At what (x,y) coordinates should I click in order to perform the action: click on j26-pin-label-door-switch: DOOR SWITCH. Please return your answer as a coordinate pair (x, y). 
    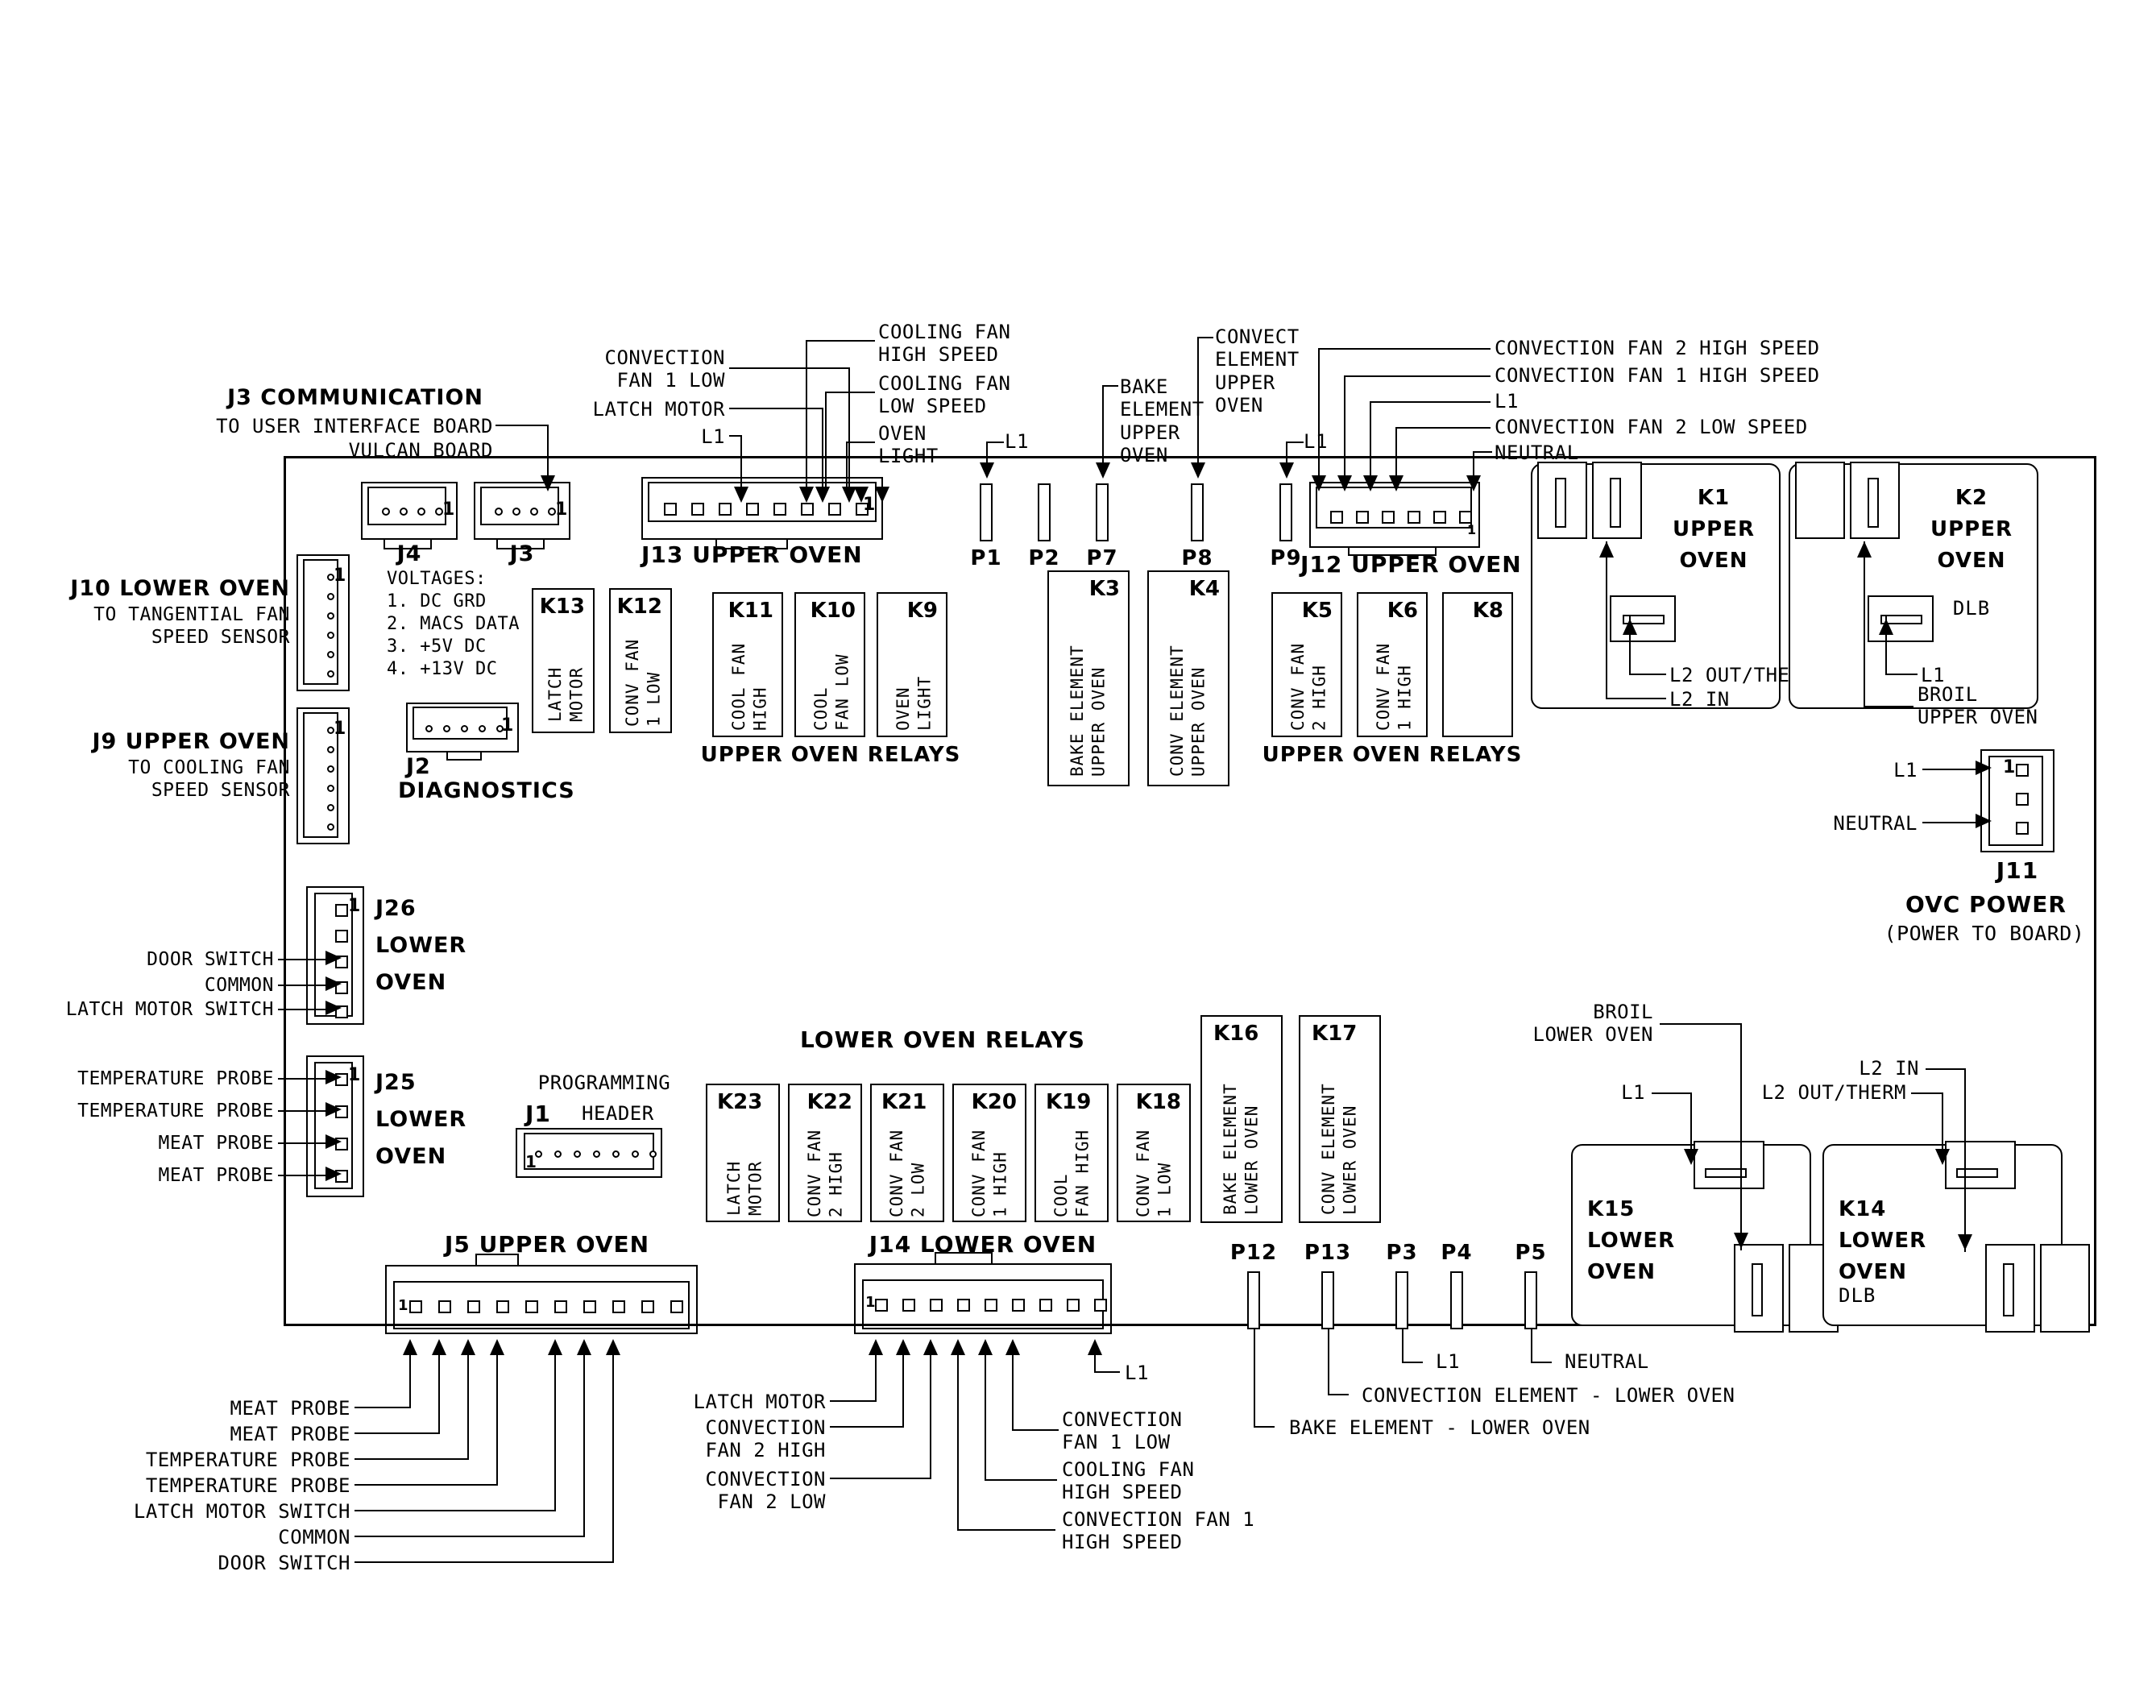
    Looking at the image, I should click on (211, 959).